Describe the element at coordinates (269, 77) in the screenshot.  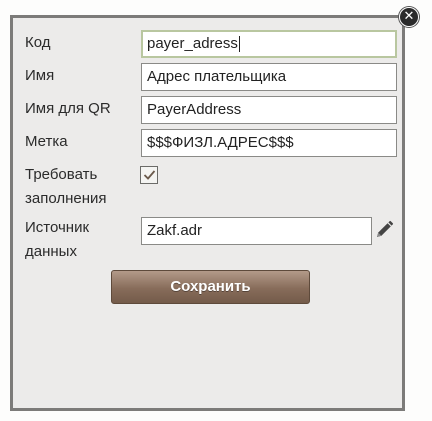
I see `name-field: Адрес плательщика` at that location.